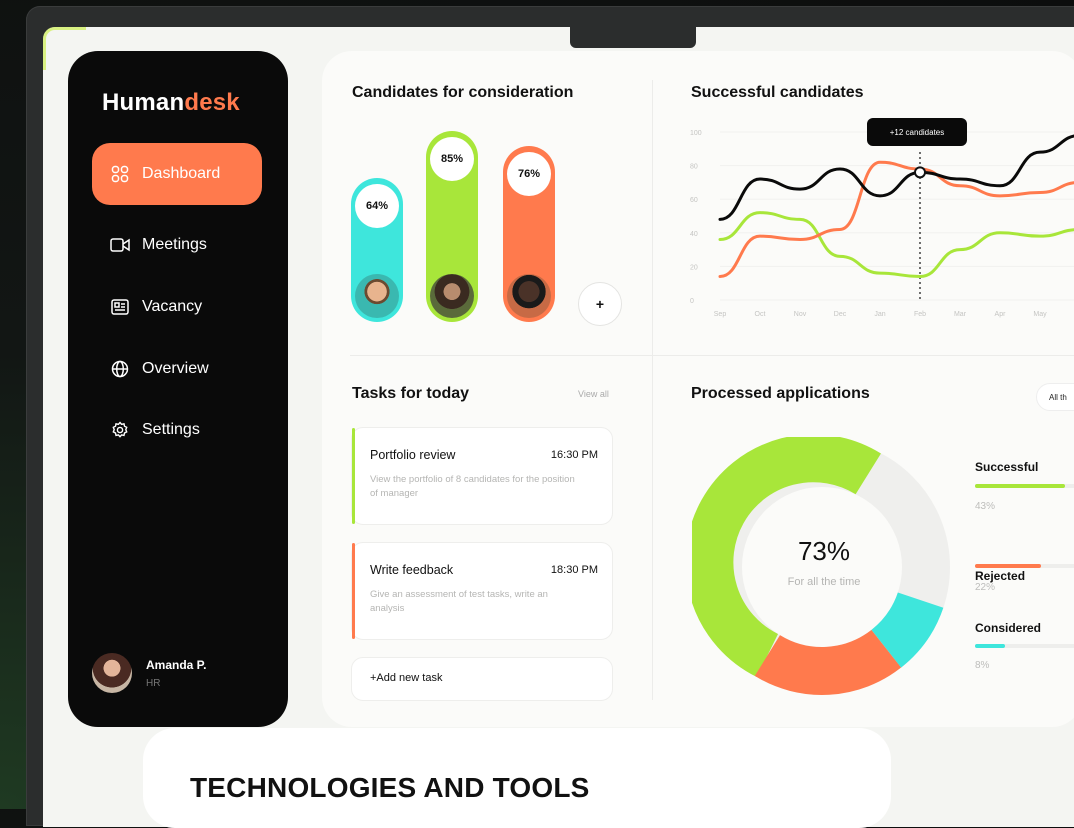 Image resolution: width=1074 pixels, height=828 pixels. What do you see at coordinates (412, 570) in the screenshot?
I see `task-title: Write feedback` at bounding box center [412, 570].